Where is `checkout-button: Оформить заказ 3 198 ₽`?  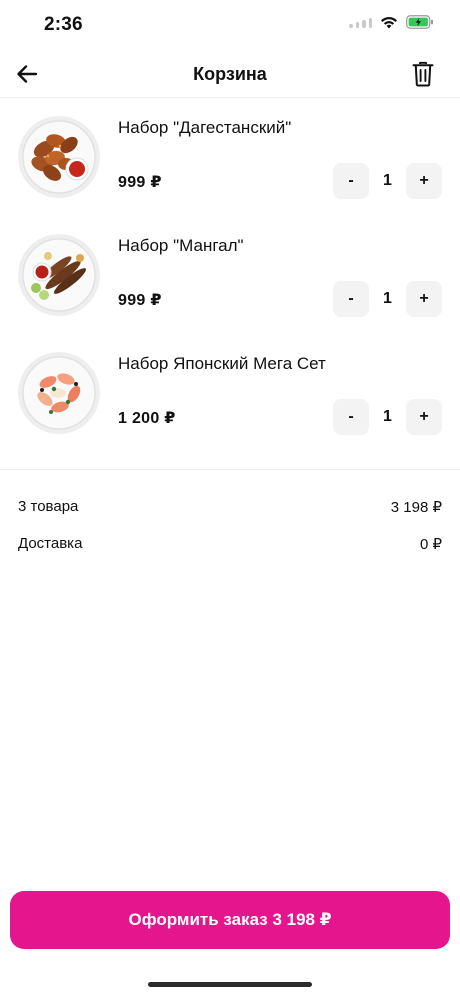
checkout-button: Оформить заказ 3 198 ₽ is located at coordinates (230, 920).